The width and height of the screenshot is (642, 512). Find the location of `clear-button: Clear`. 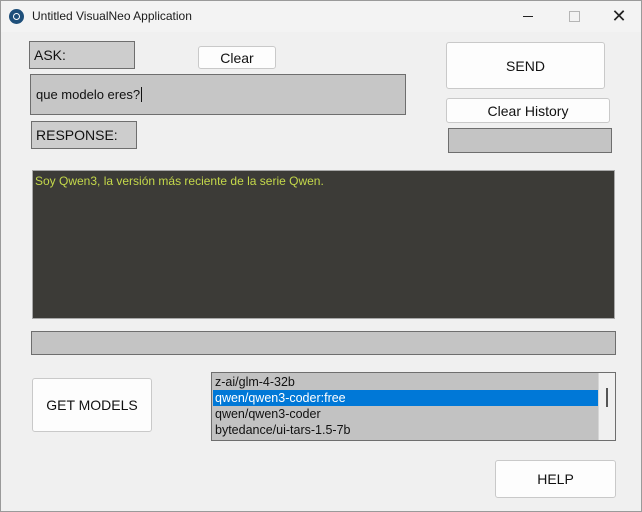

clear-button: Clear is located at coordinates (237, 57).